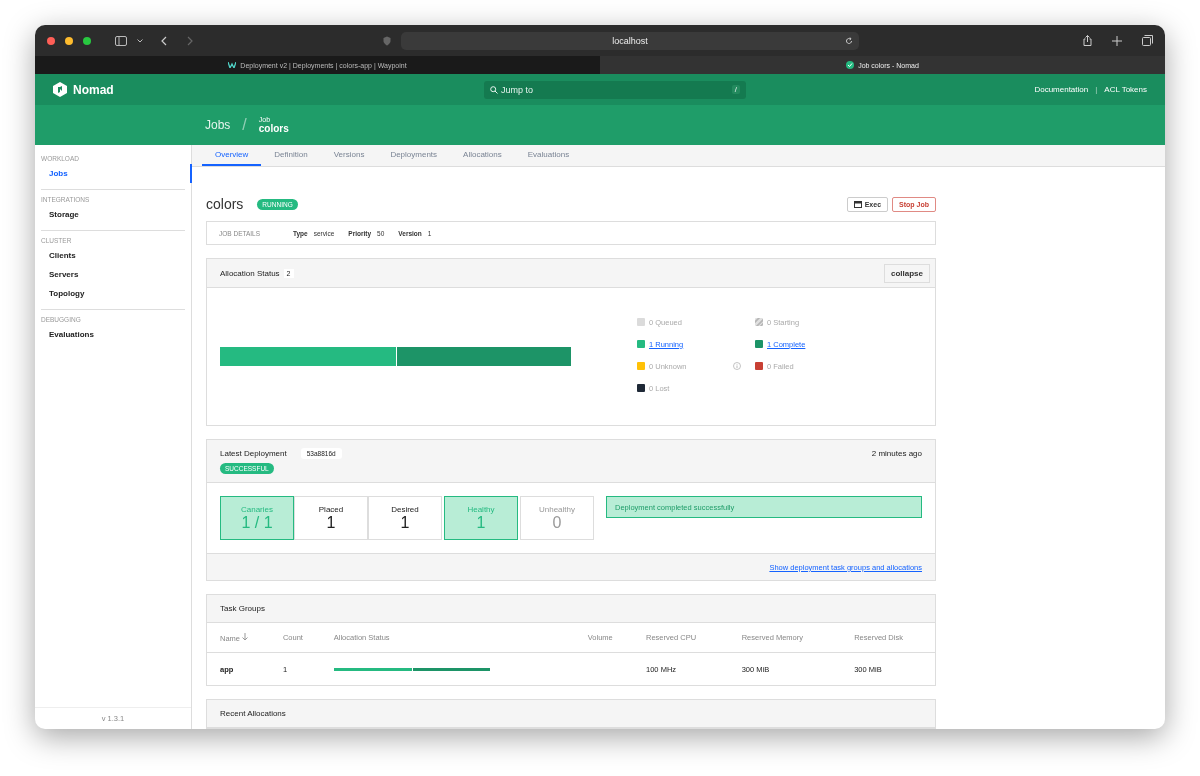 Image resolution: width=1200 pixels, height=776 pixels. I want to click on sidebar-item: Topology, so click(113, 293).